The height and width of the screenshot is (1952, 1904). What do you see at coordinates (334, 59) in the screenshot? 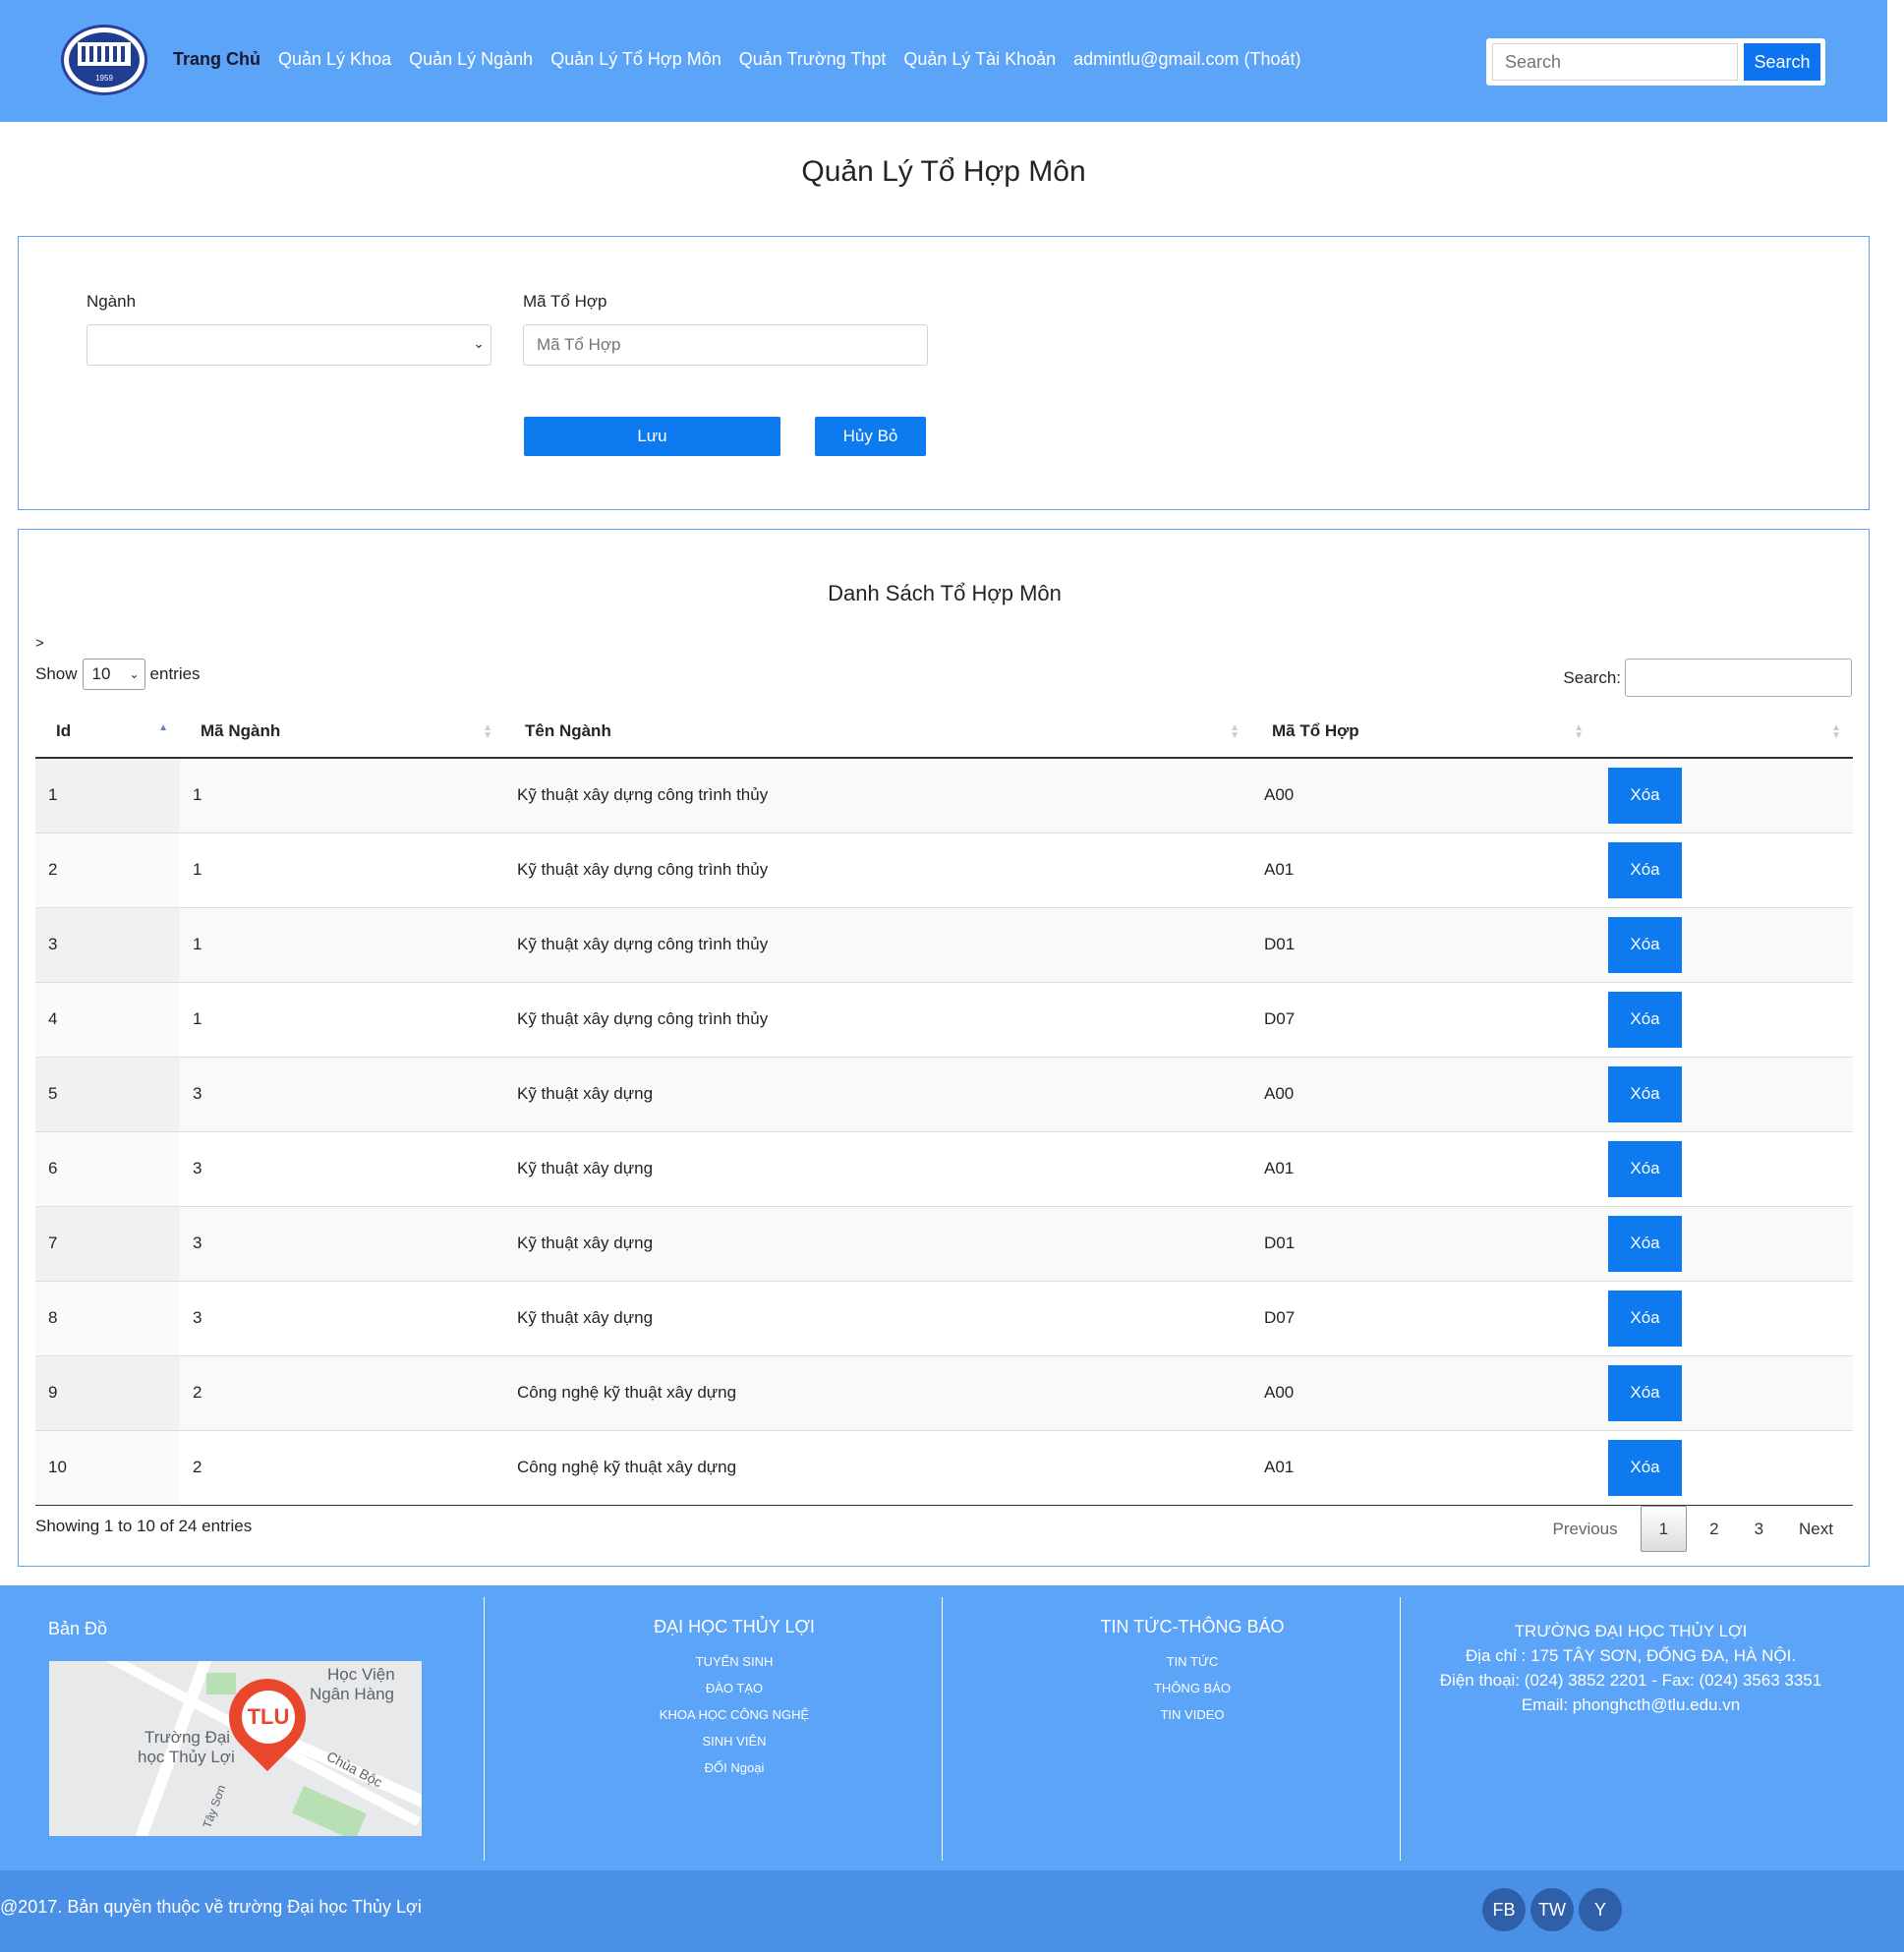
I see `nav-link-khoa: Quản Lý Khoa` at bounding box center [334, 59].